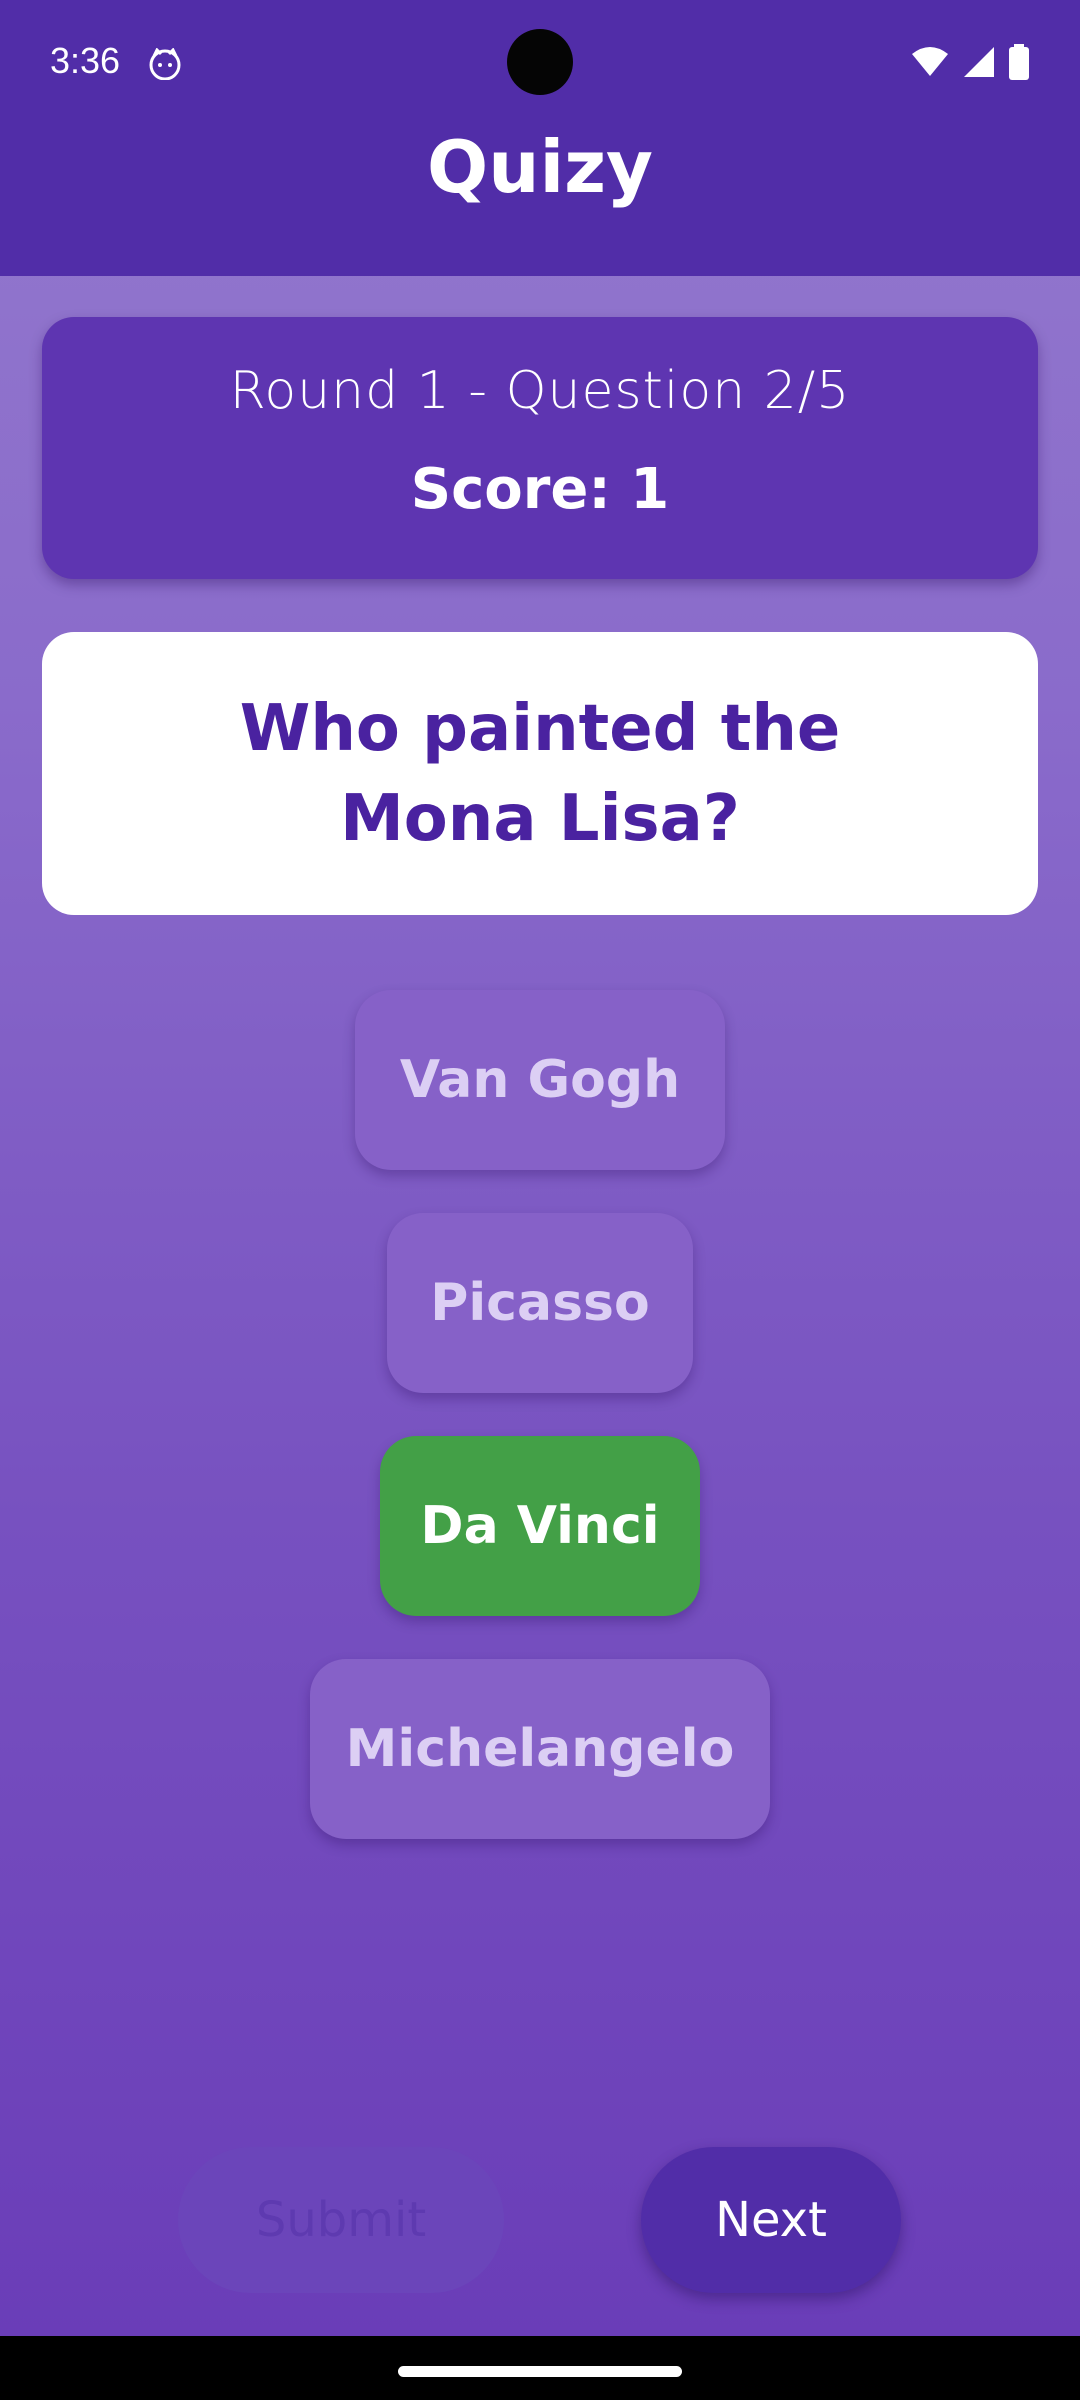  I want to click on next-button: Next, so click(771, 2220).